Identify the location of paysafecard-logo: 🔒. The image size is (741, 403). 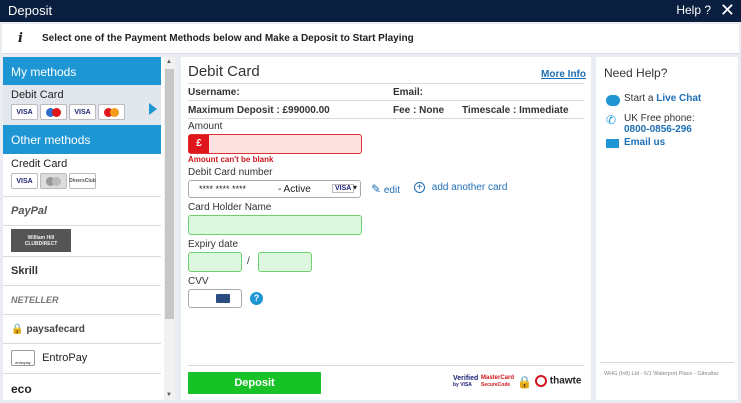
(17, 329).